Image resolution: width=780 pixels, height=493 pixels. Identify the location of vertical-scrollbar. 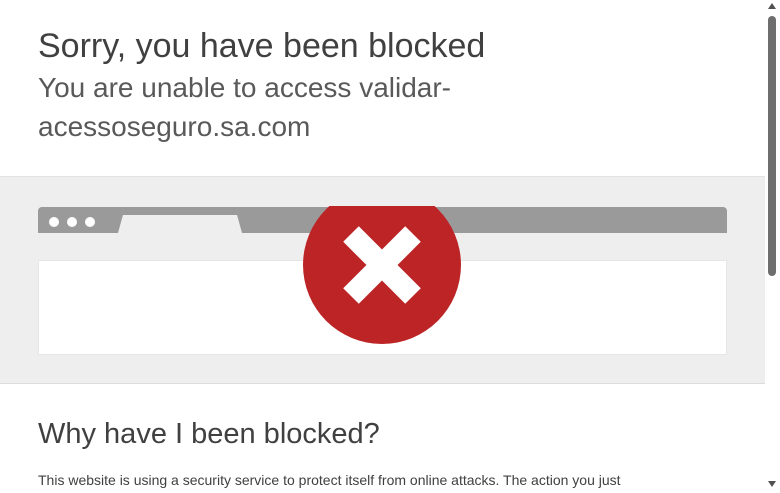
(772, 246).